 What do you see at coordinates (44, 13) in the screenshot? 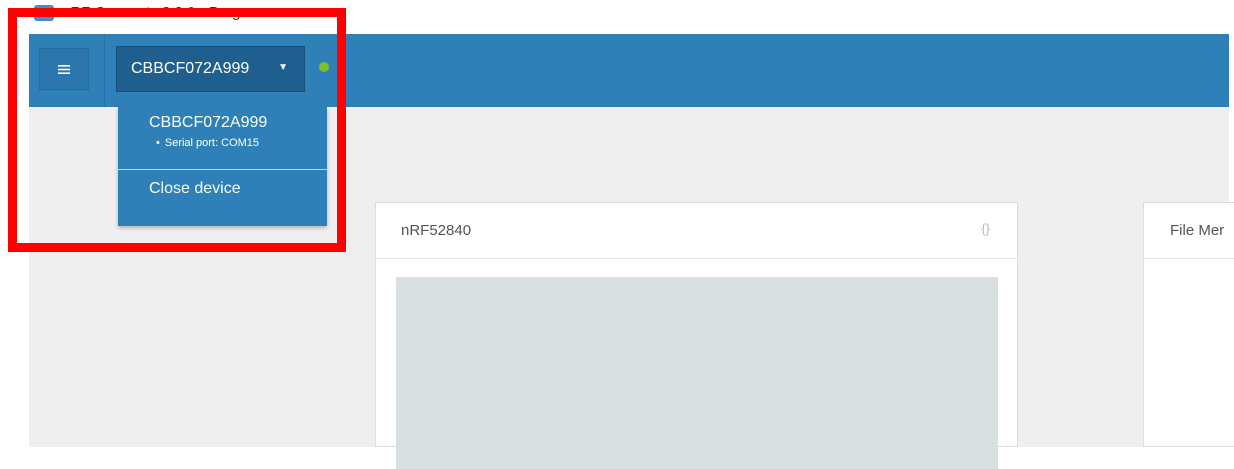
I see `app-logo-icon` at bounding box center [44, 13].